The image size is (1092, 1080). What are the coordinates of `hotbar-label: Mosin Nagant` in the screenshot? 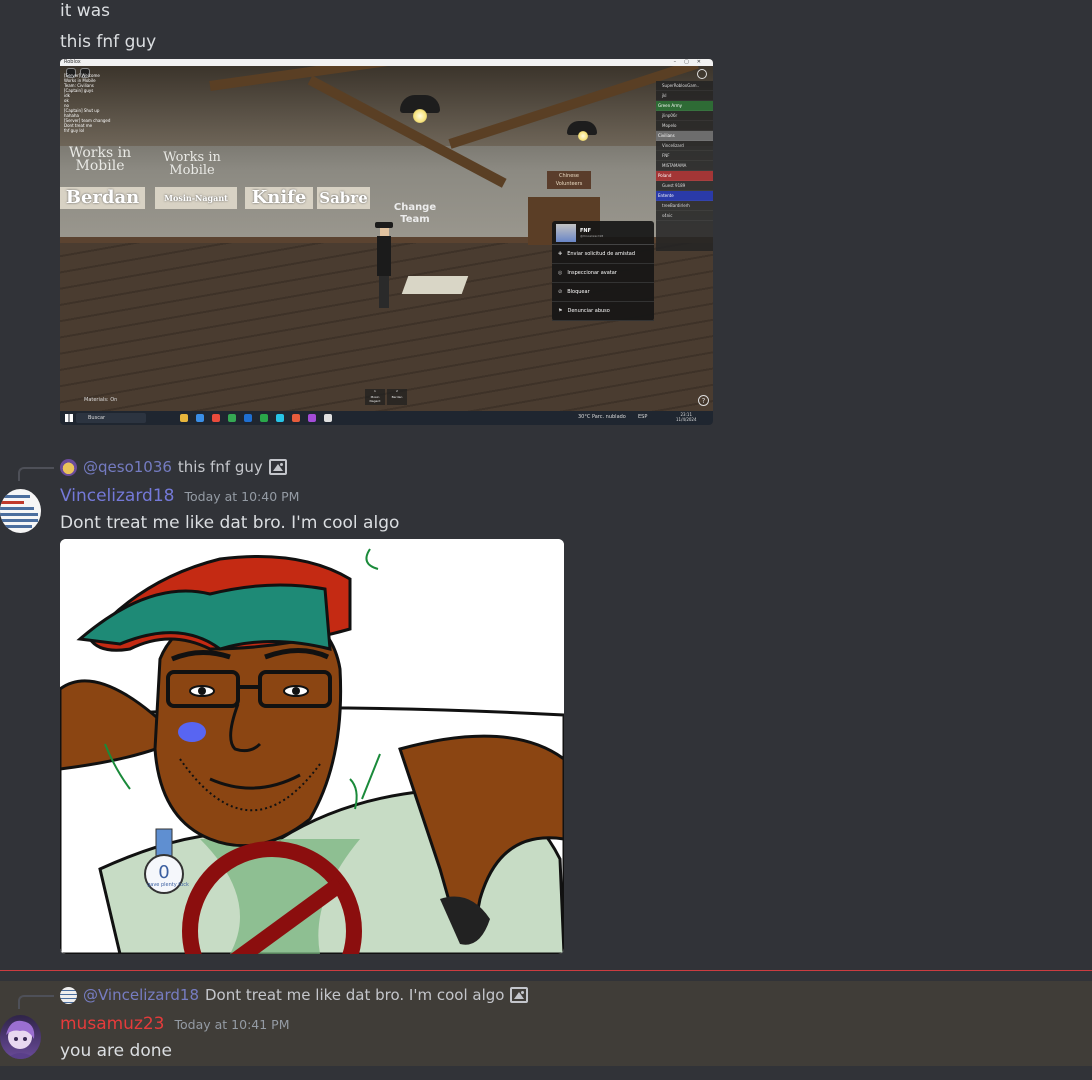 It's located at (375, 399).